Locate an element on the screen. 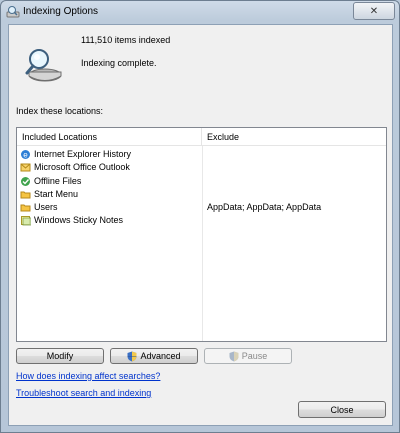  window-close-button: ✕ is located at coordinates (374, 11).